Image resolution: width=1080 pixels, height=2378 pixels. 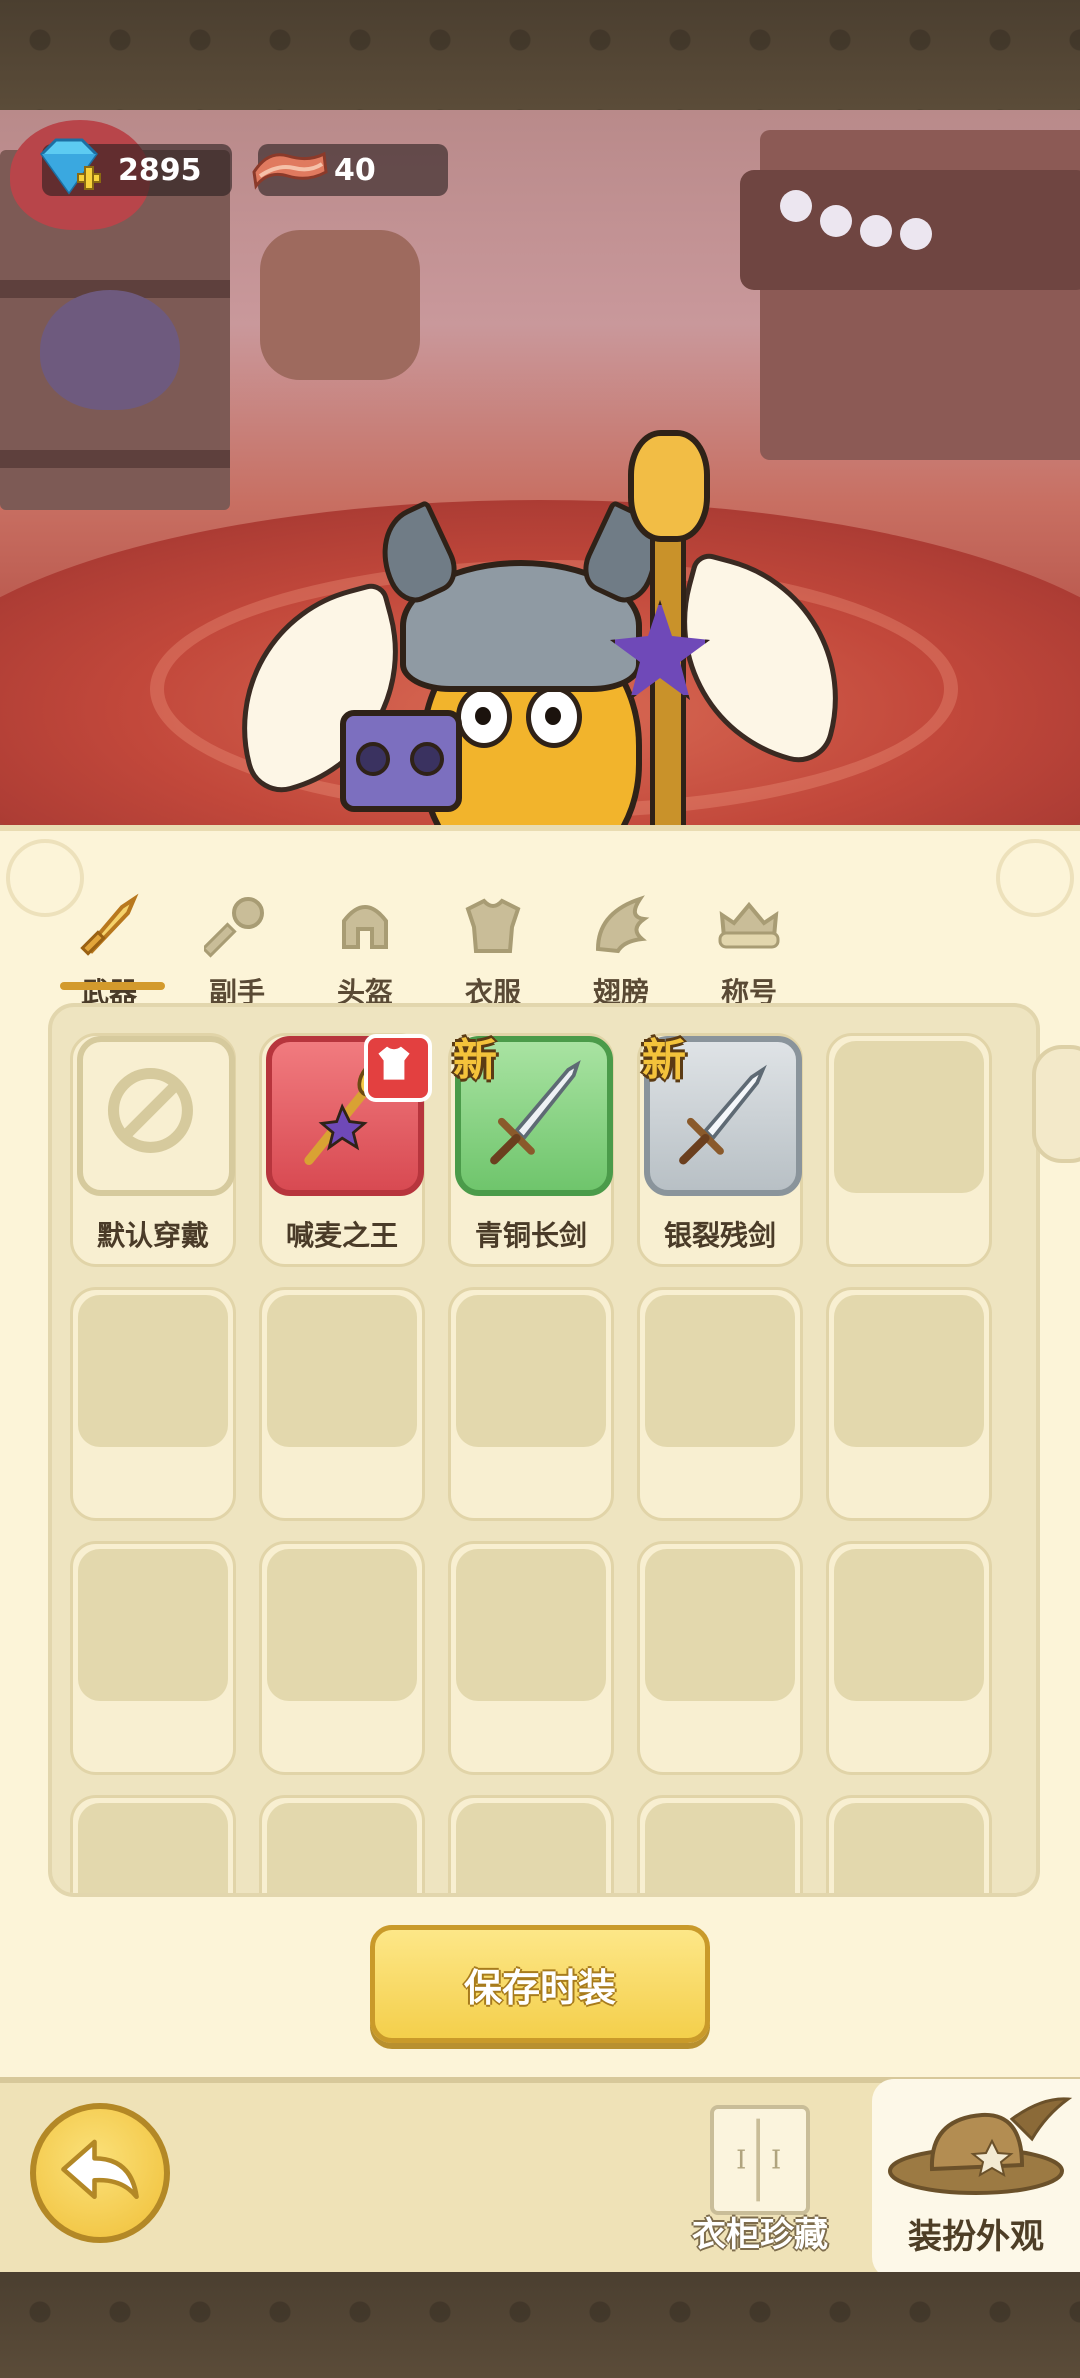 What do you see at coordinates (622, 924) in the screenshot?
I see `wings-icon` at bounding box center [622, 924].